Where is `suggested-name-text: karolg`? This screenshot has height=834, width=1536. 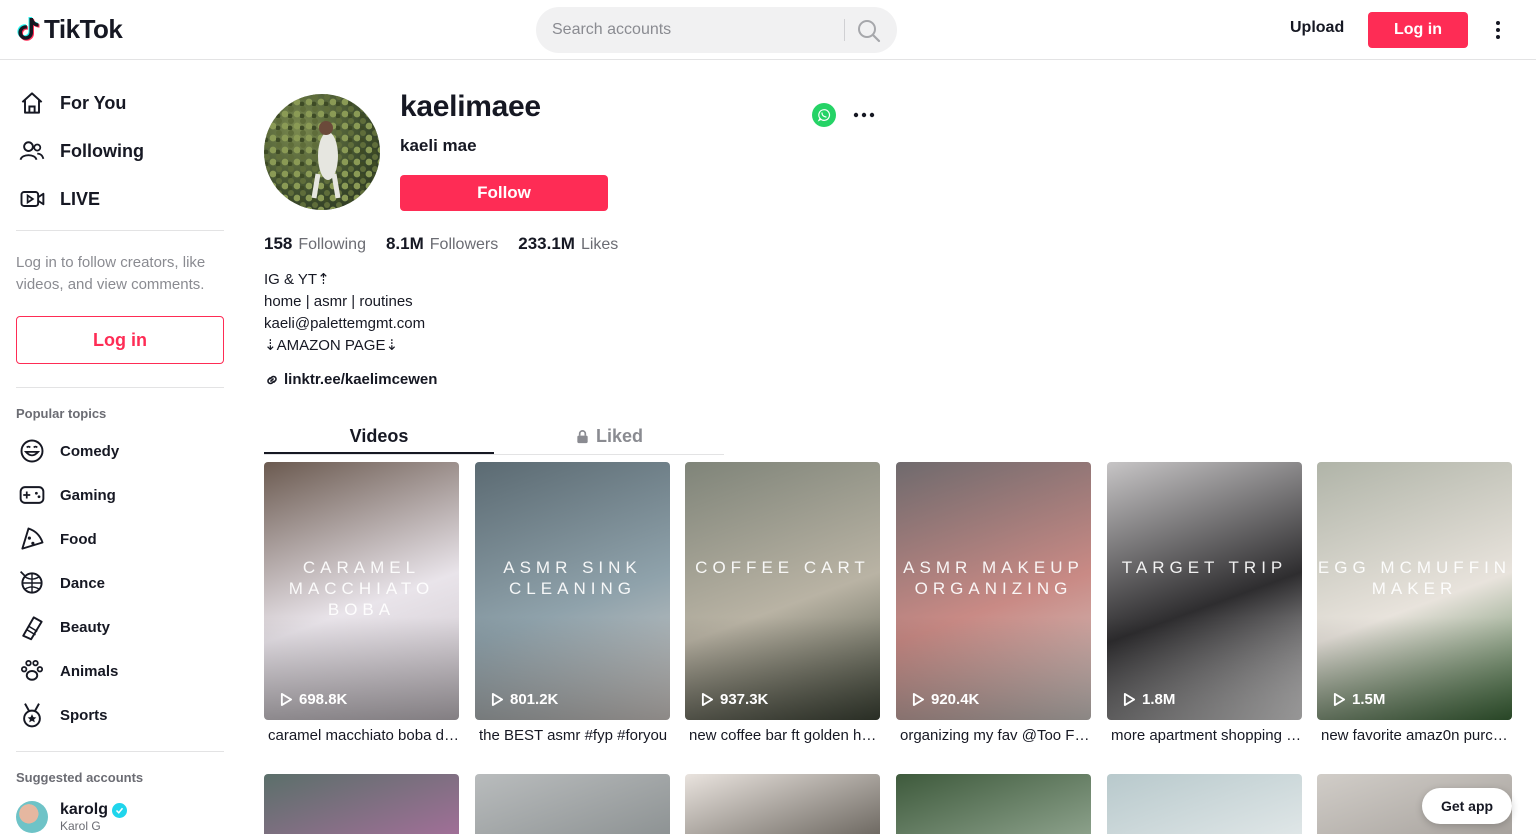
suggested-name-text: karolg is located at coordinates (84, 809).